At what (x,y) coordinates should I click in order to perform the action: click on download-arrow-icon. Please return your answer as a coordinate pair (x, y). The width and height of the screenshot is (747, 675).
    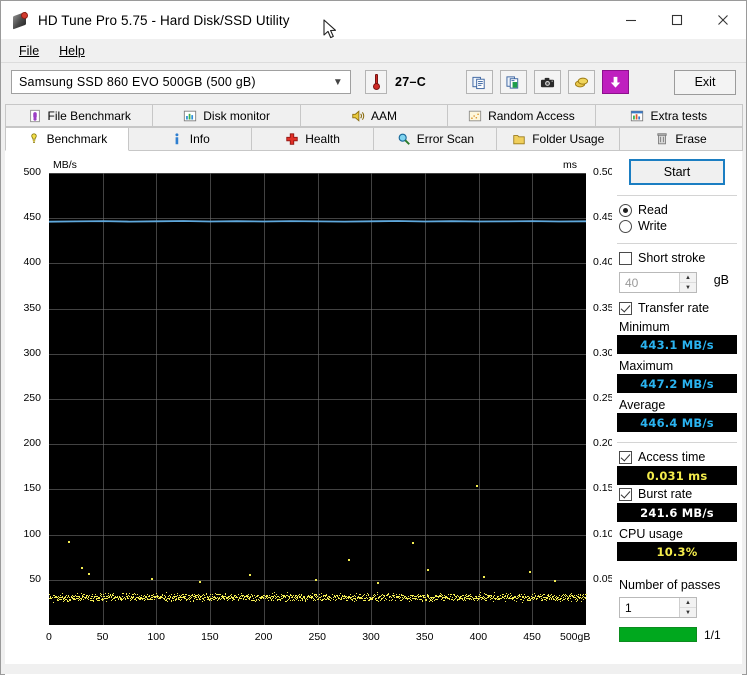
    Looking at the image, I should click on (616, 82).